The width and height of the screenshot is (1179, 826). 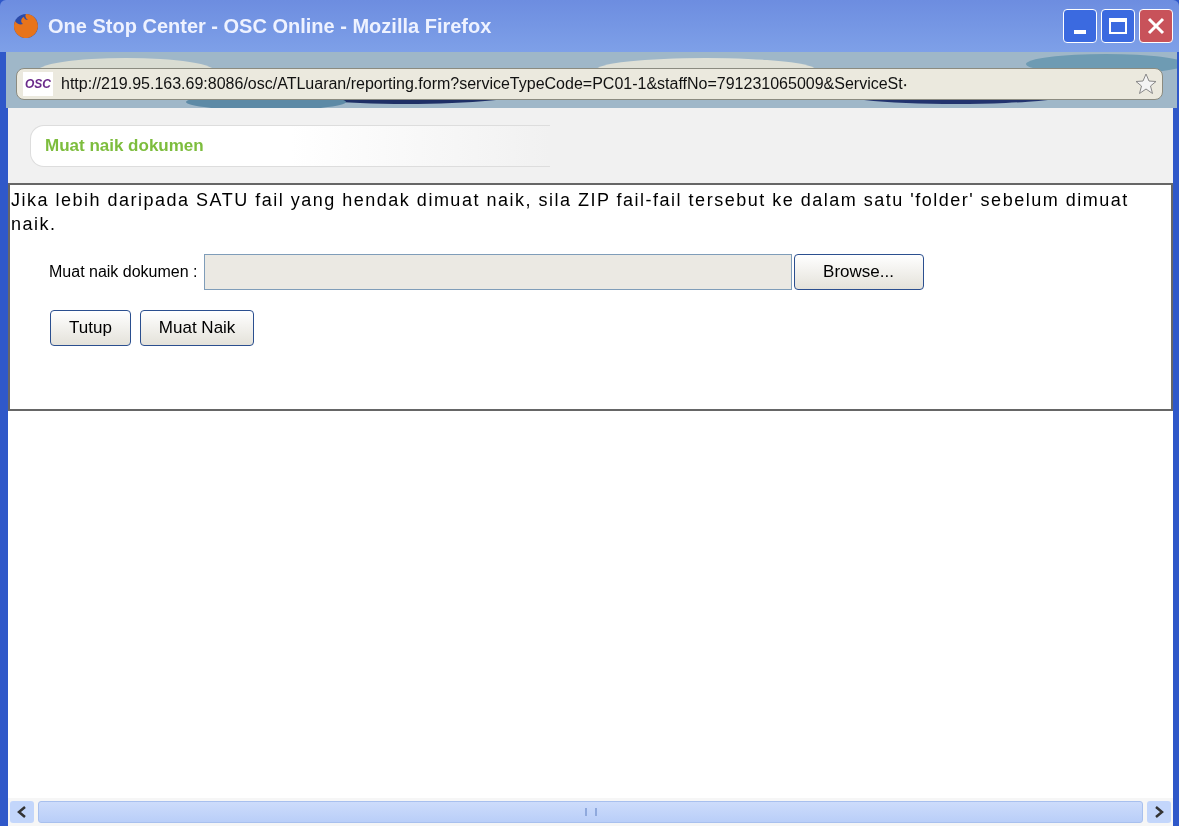 I want to click on scrollbar-thumb, so click(x=590, y=812).